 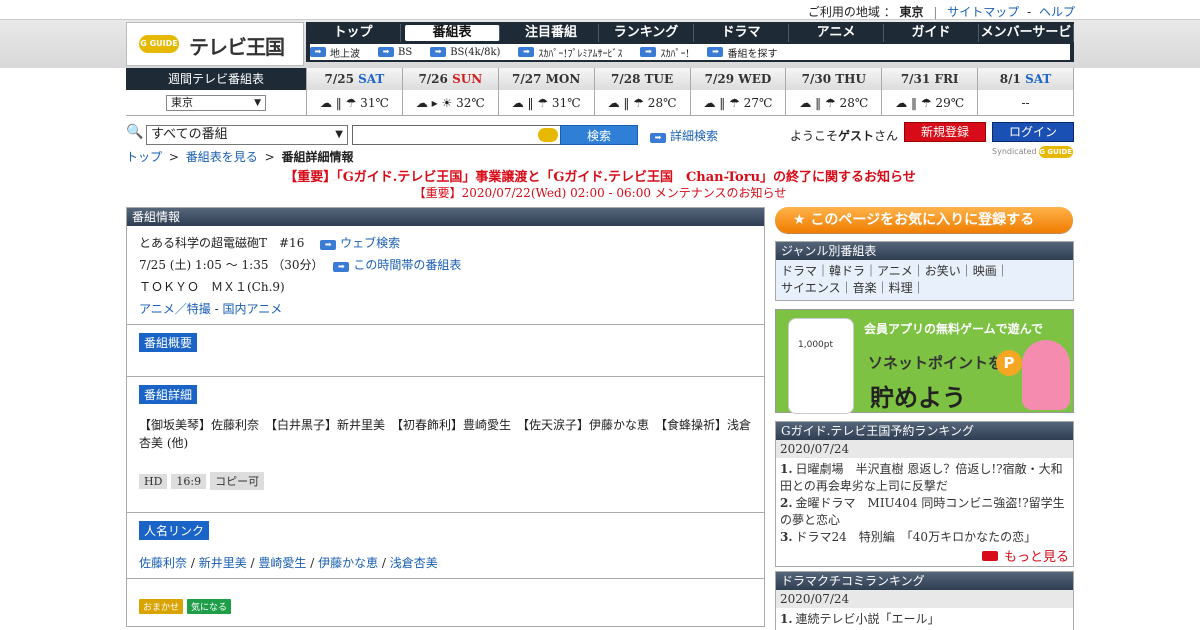 I want to click on web-search-label: ウェブ検索, so click(x=370, y=243).